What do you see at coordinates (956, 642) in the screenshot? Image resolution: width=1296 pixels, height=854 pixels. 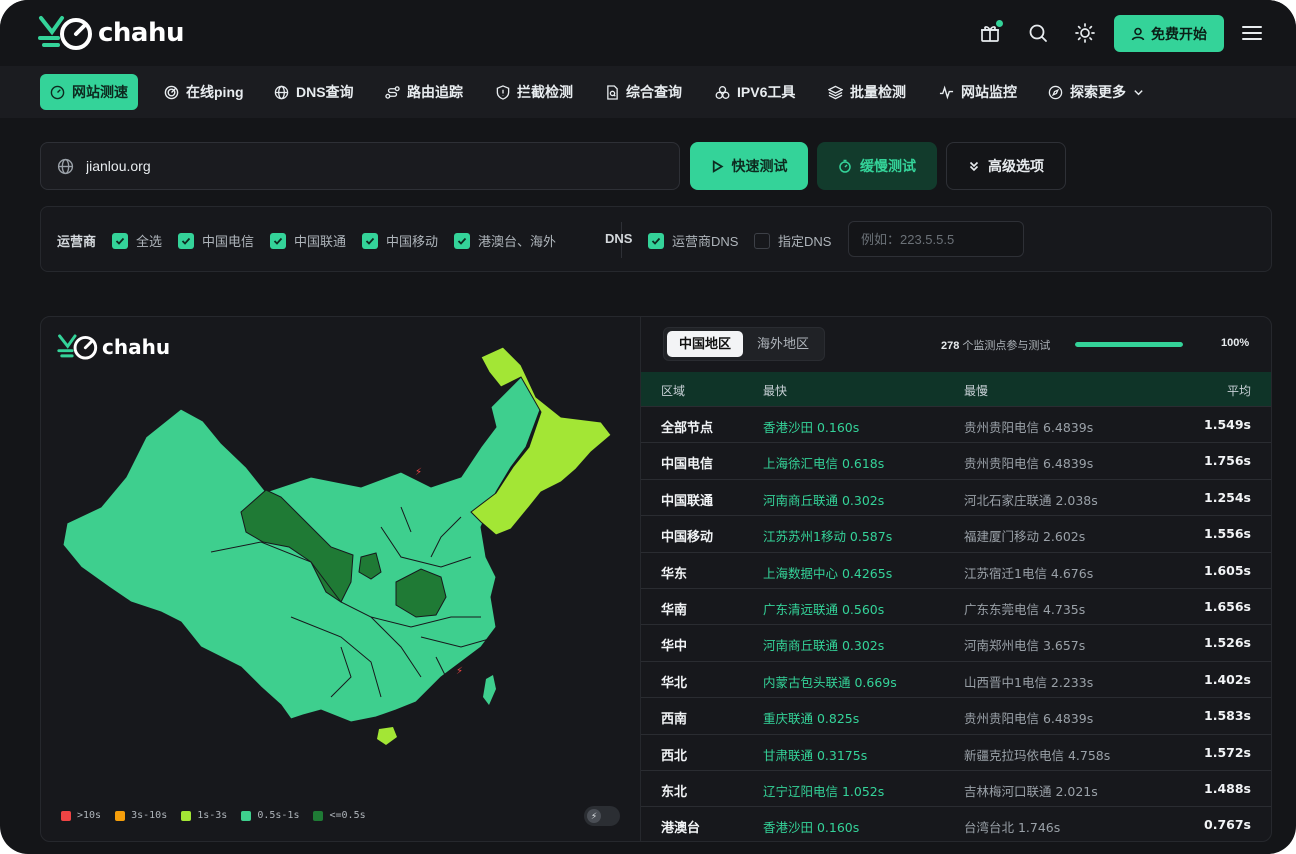 I see `table-row: 华中 河南商丘联通 0.302s 河南郑州电信 3.657s 1.526s` at bounding box center [956, 642].